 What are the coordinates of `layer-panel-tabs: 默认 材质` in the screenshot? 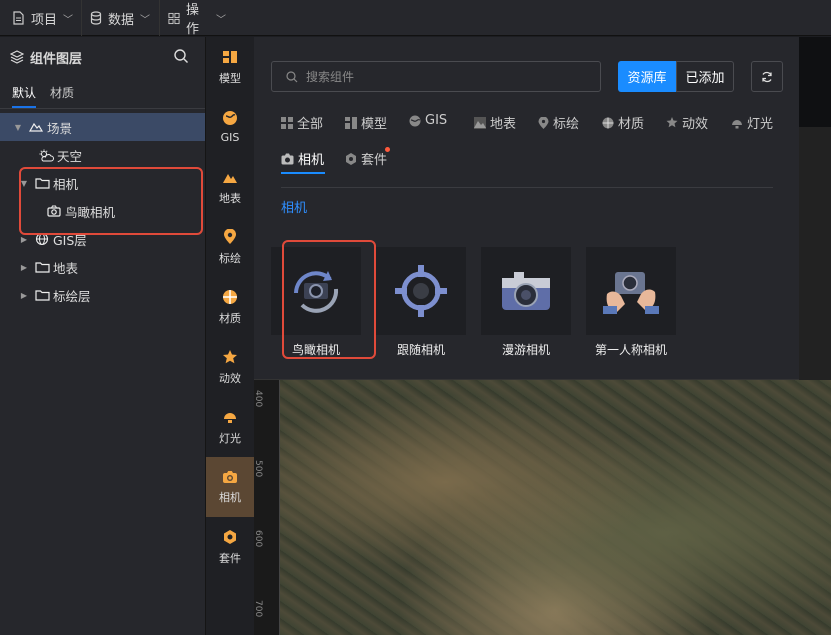 It's located at (102, 93).